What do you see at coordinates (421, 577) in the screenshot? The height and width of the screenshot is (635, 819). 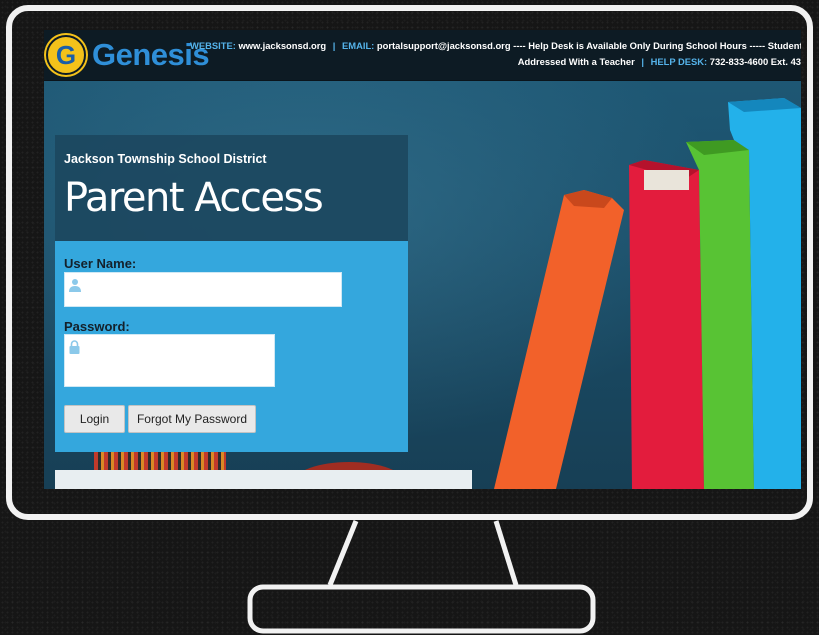 I see `monitor-stand` at bounding box center [421, 577].